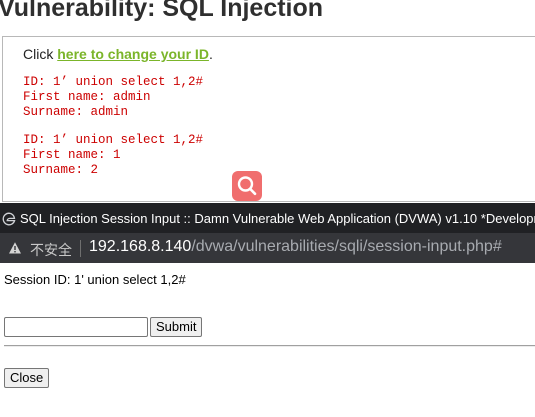 The height and width of the screenshot is (417, 535). I want to click on search-icon, so click(247, 186).